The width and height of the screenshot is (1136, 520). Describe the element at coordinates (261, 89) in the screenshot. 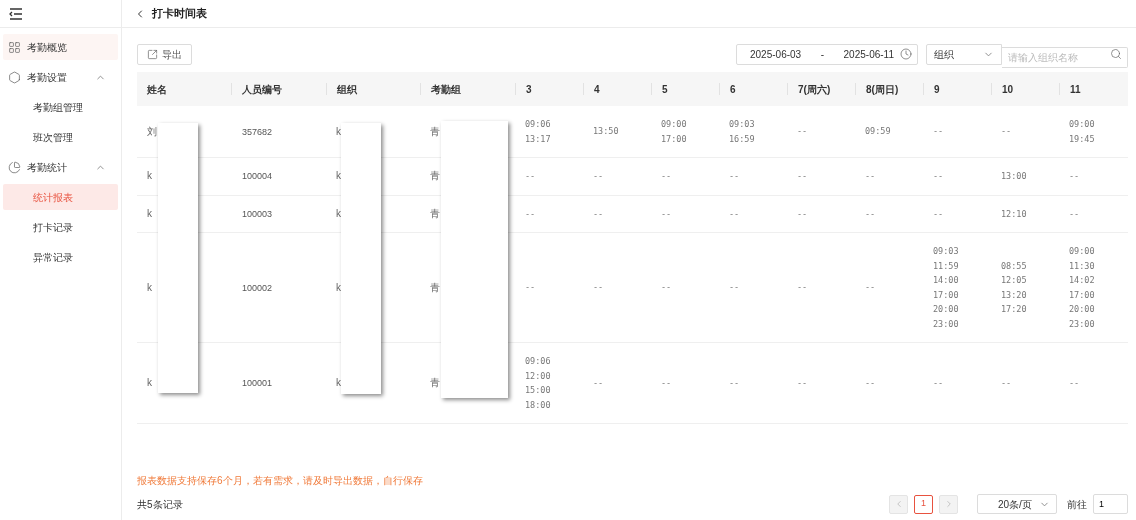

I see `column-header: 人员编号` at that location.